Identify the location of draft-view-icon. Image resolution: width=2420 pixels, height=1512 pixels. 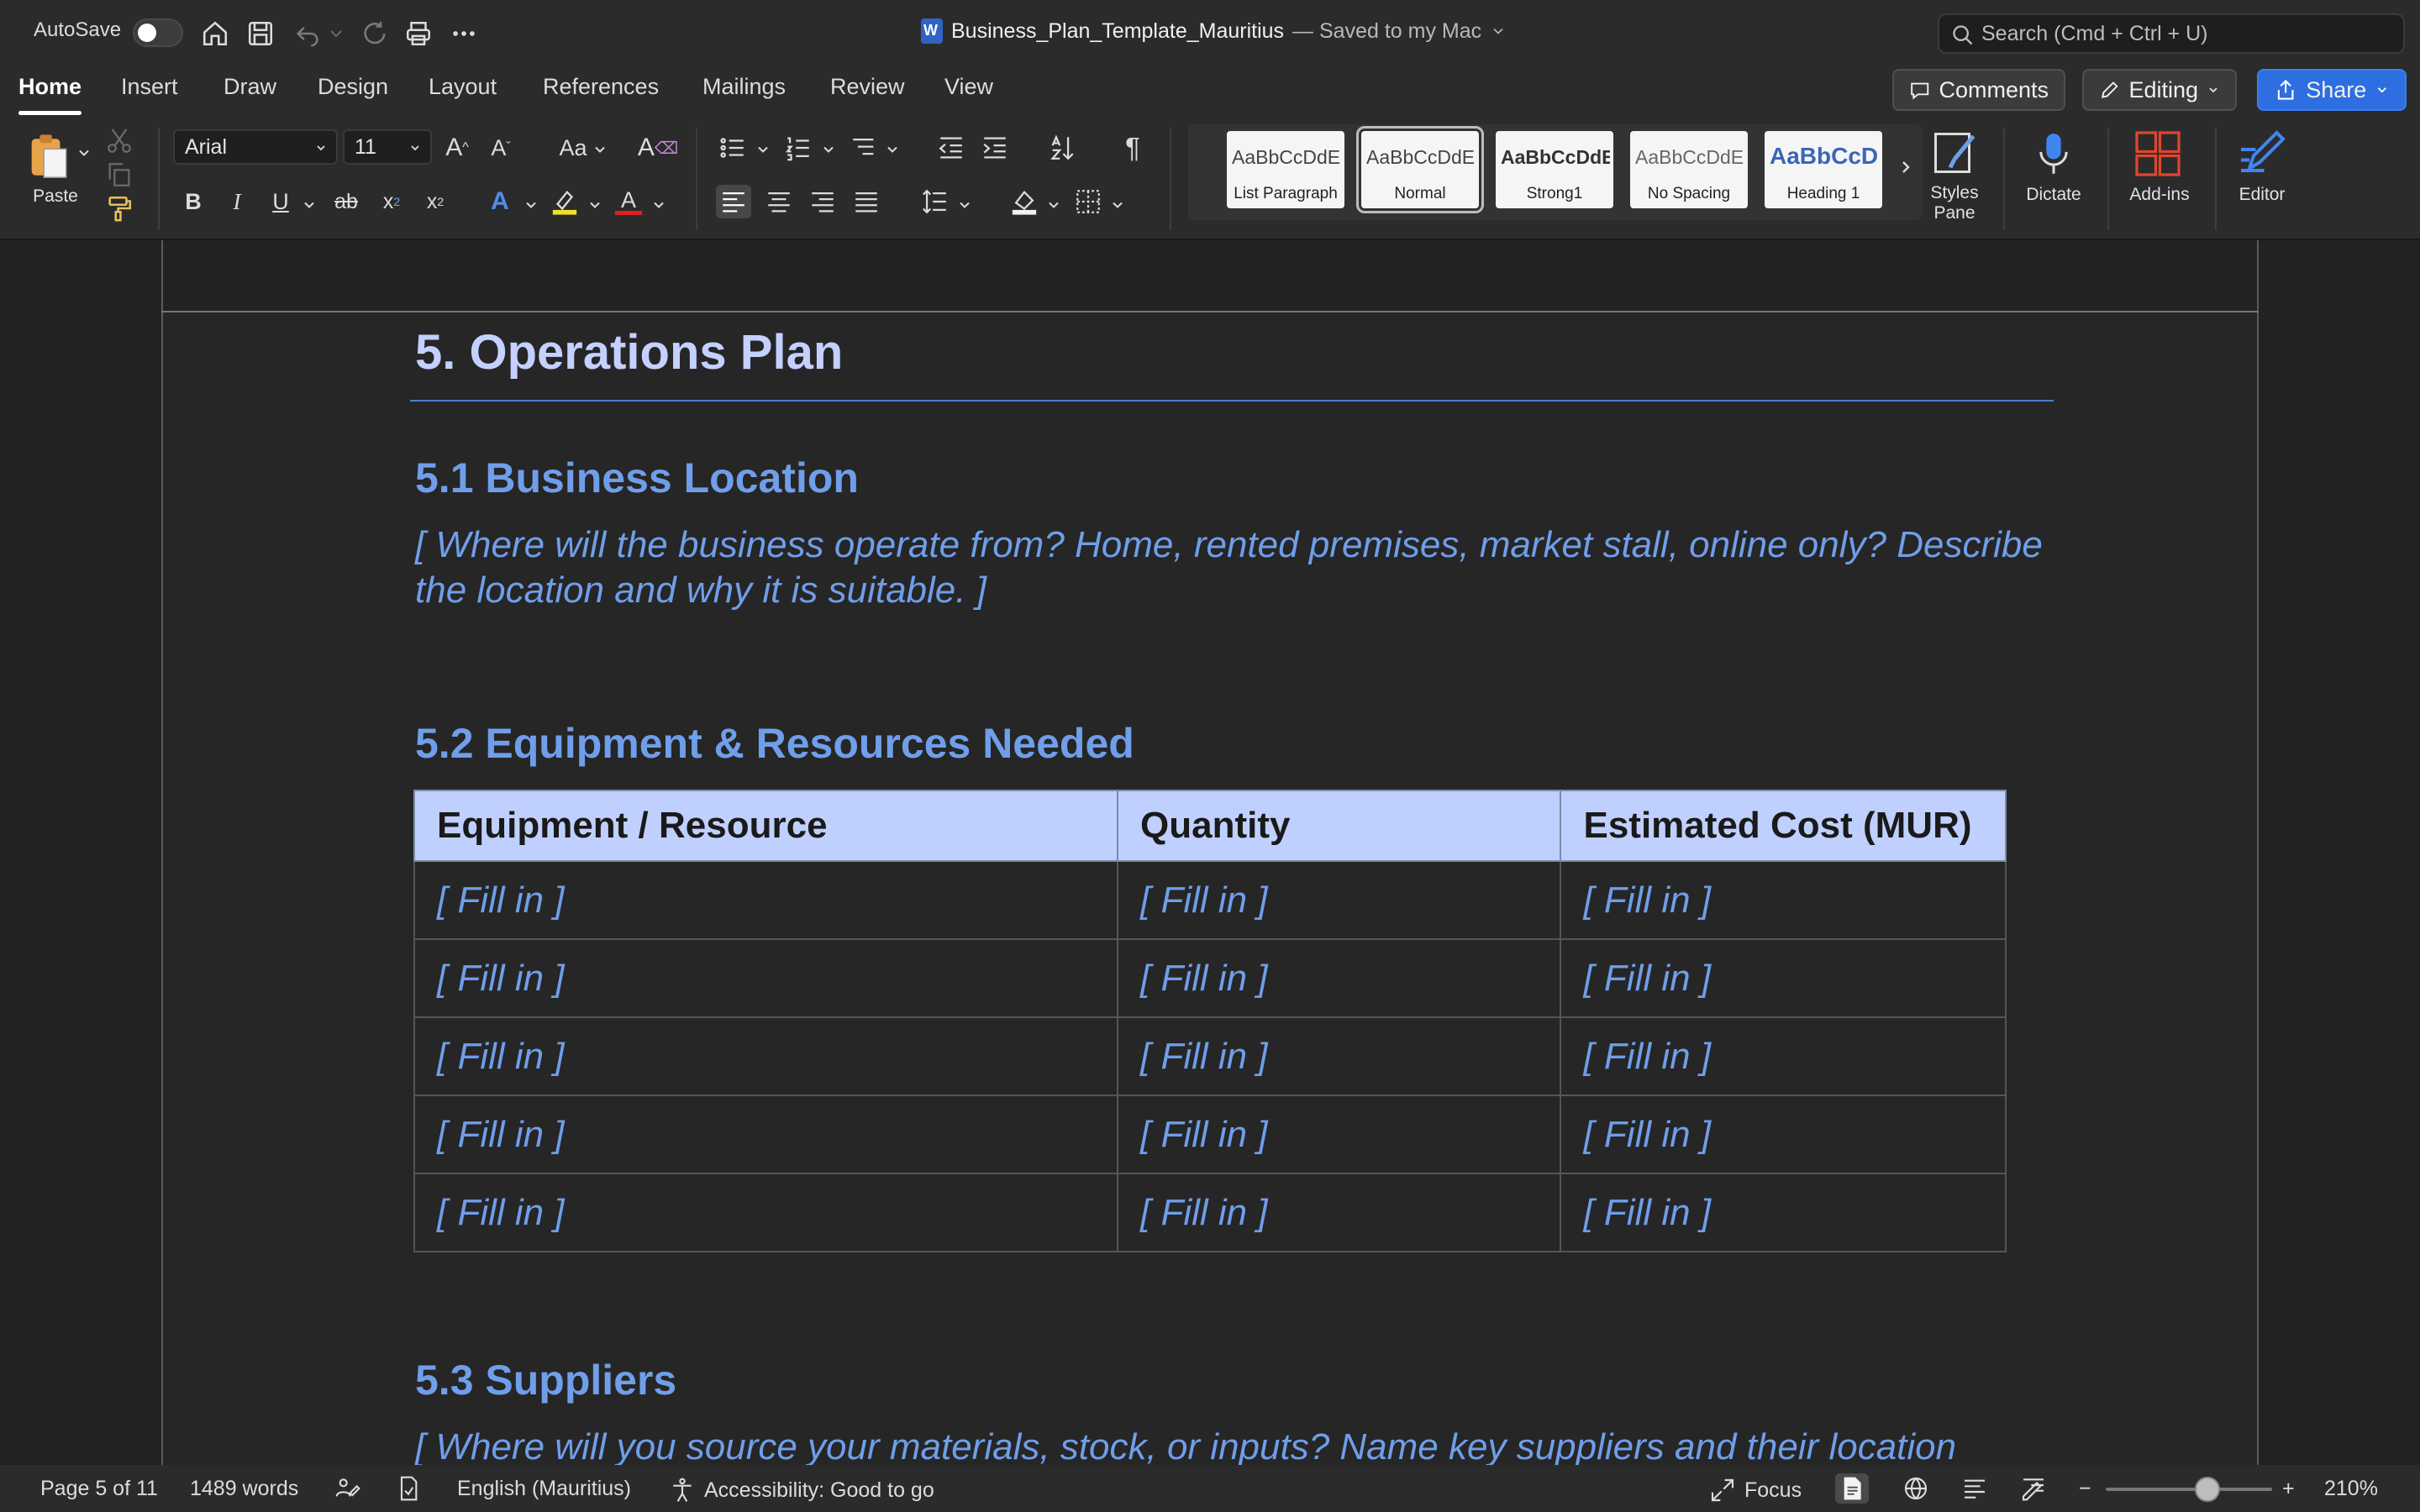
(2034, 1488).